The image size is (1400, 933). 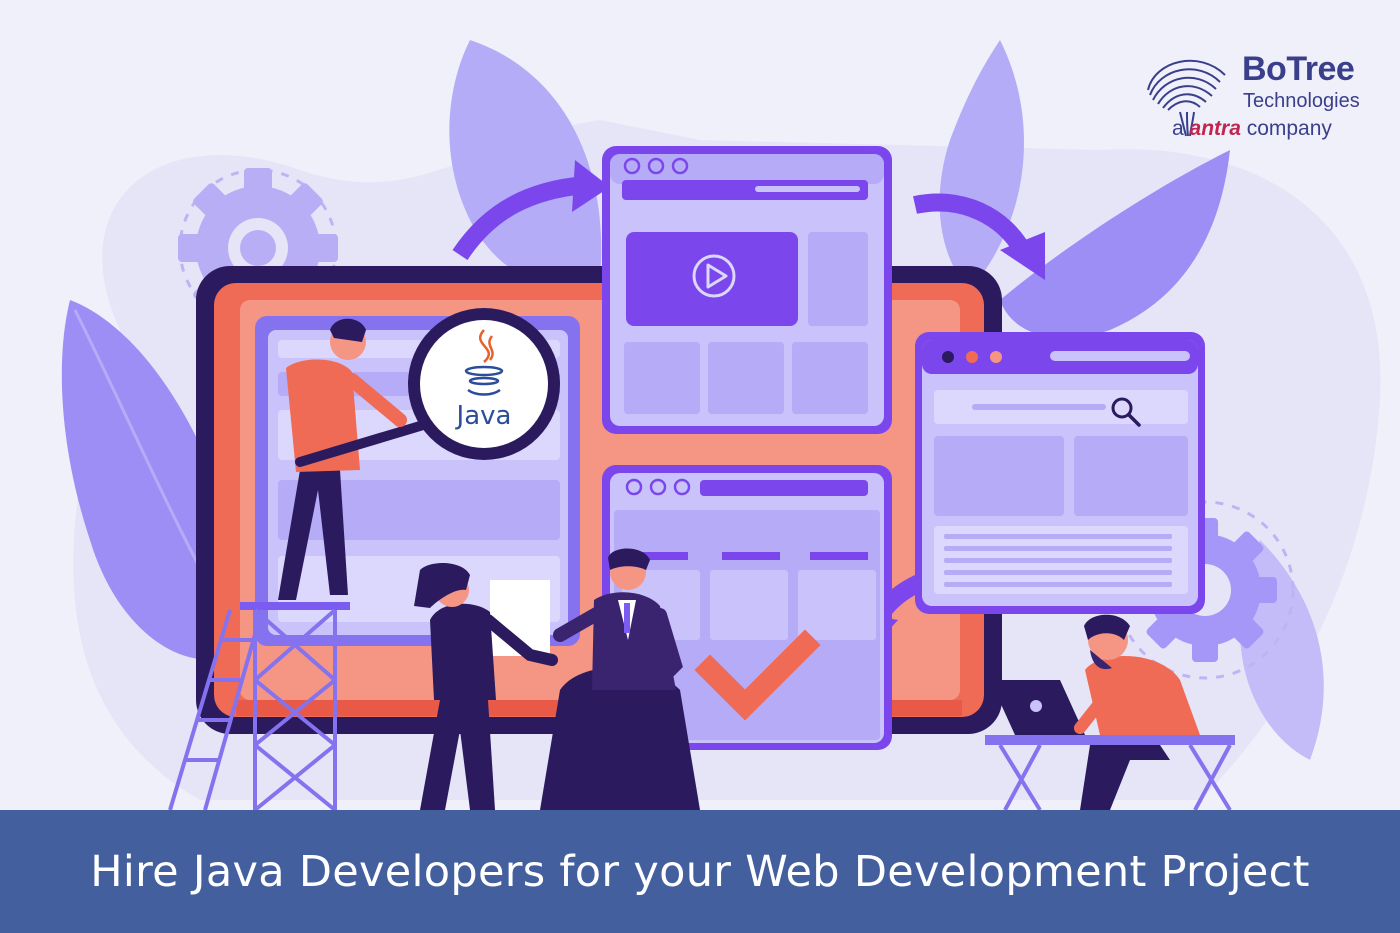 I want to click on botree-logo: BoTree Technologies a antra company, so click(x=1260, y=98).